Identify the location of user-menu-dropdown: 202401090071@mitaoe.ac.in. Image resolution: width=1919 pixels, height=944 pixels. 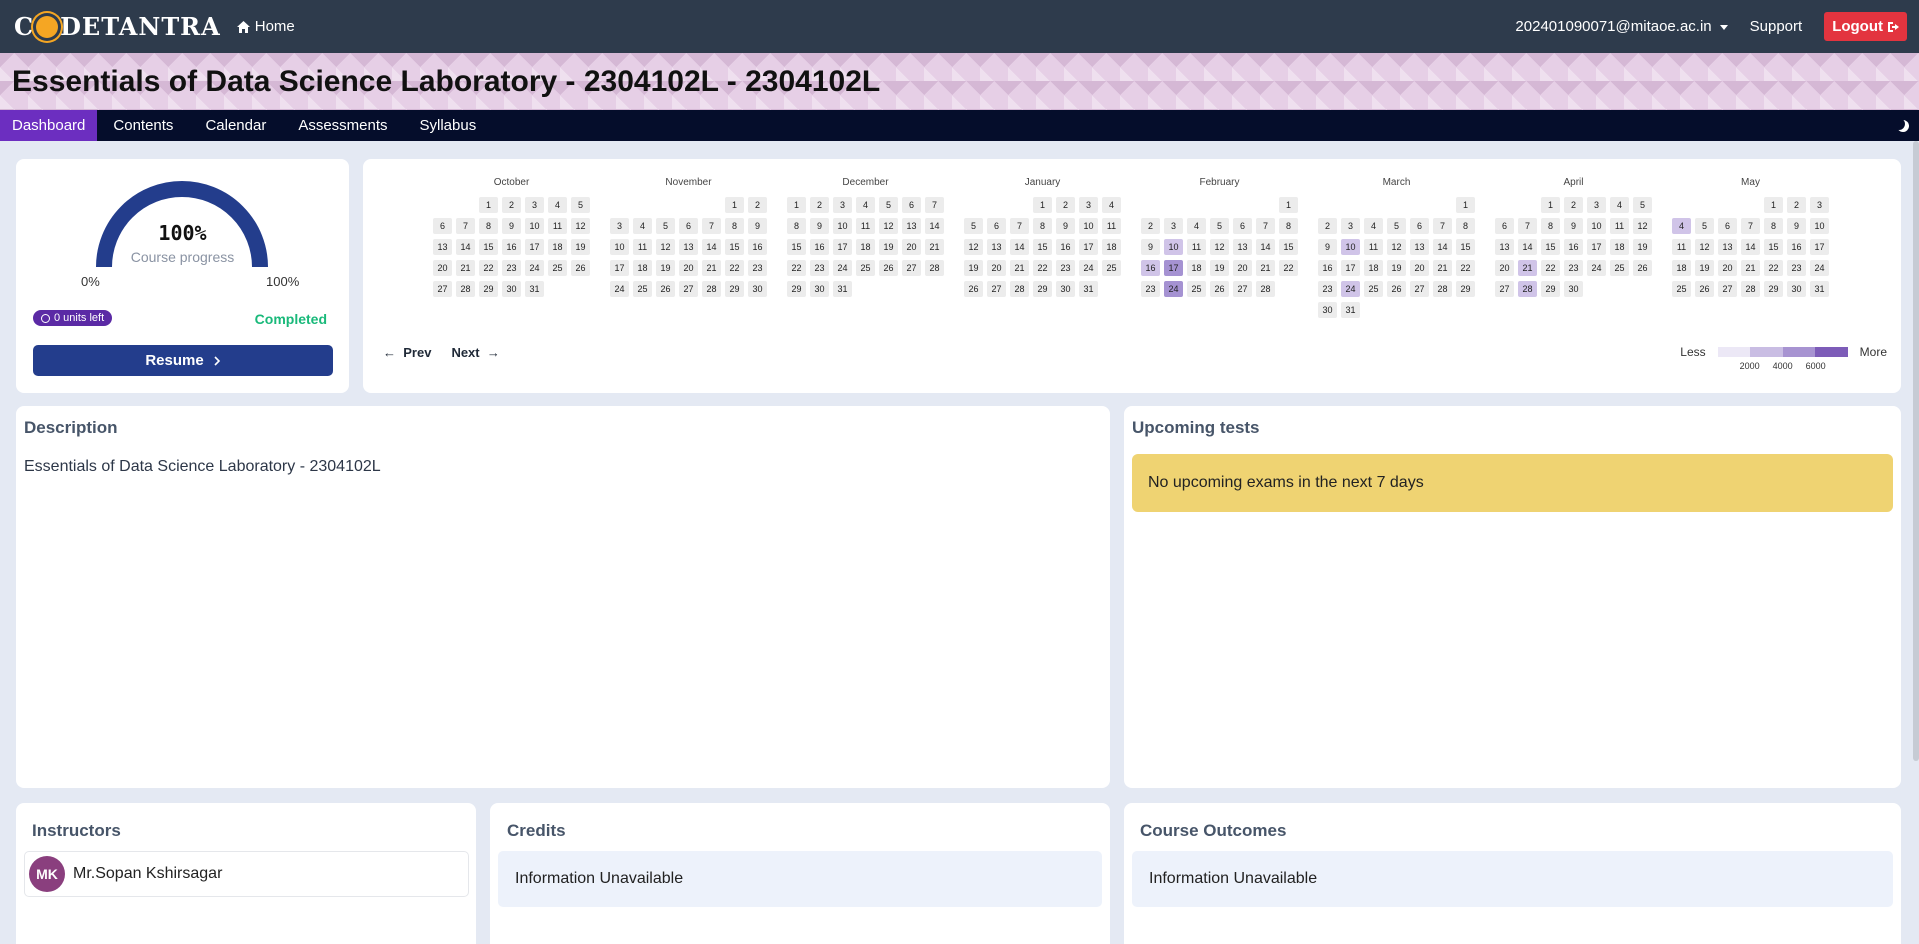
(1621, 26).